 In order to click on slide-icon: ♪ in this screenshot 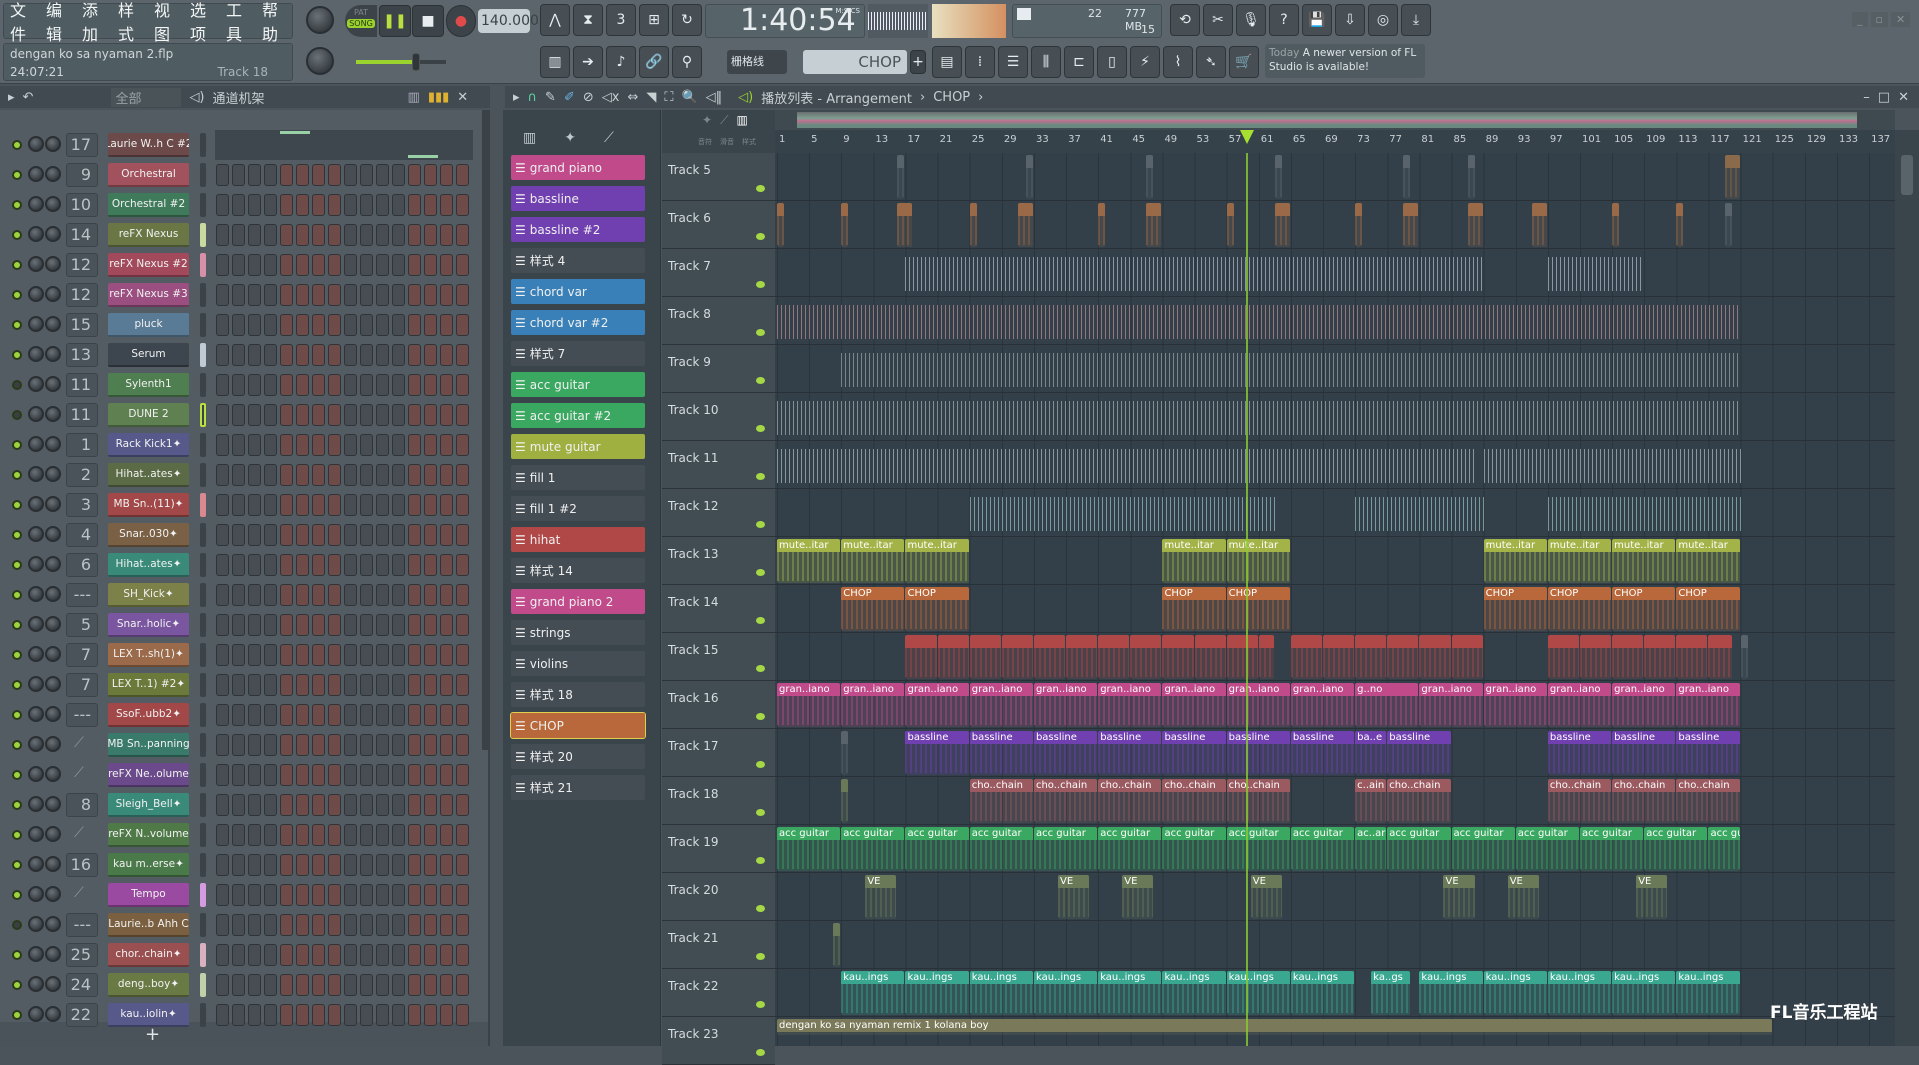, I will do `click(621, 62)`.